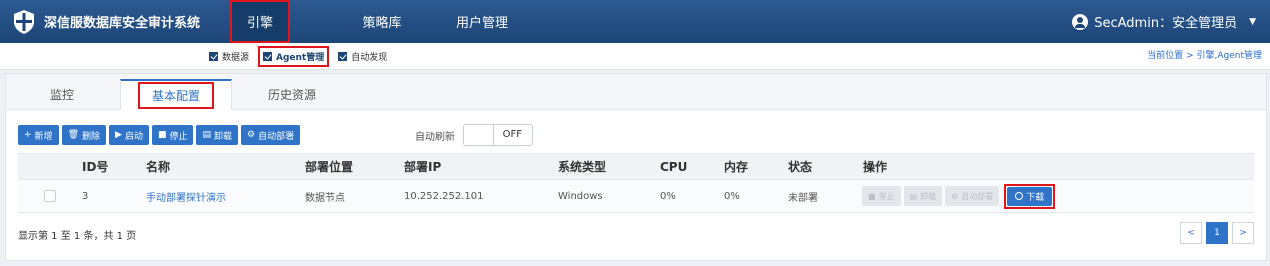  What do you see at coordinates (186, 196) in the screenshot?
I see `cell-name-link: 手动部署探针演示` at bounding box center [186, 196].